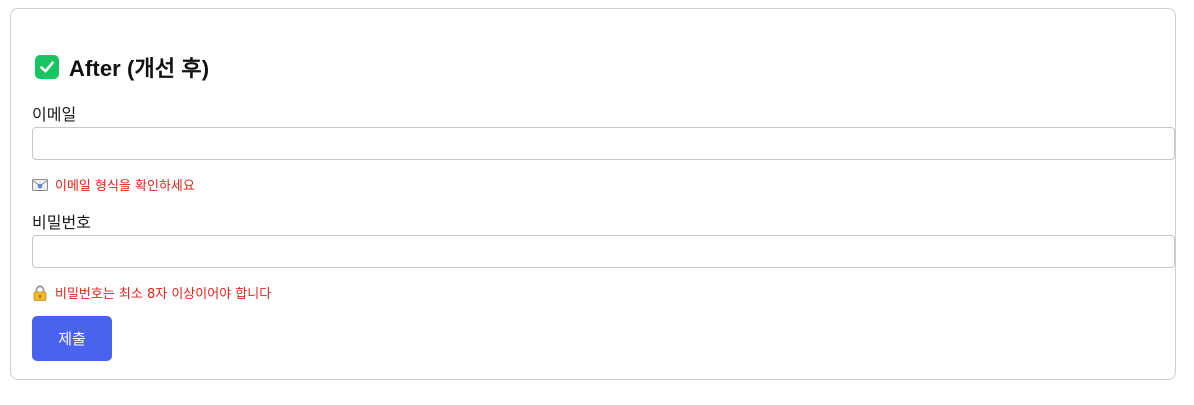 The image size is (1194, 405). I want to click on section-heading: After (개선 후), so click(122, 67).